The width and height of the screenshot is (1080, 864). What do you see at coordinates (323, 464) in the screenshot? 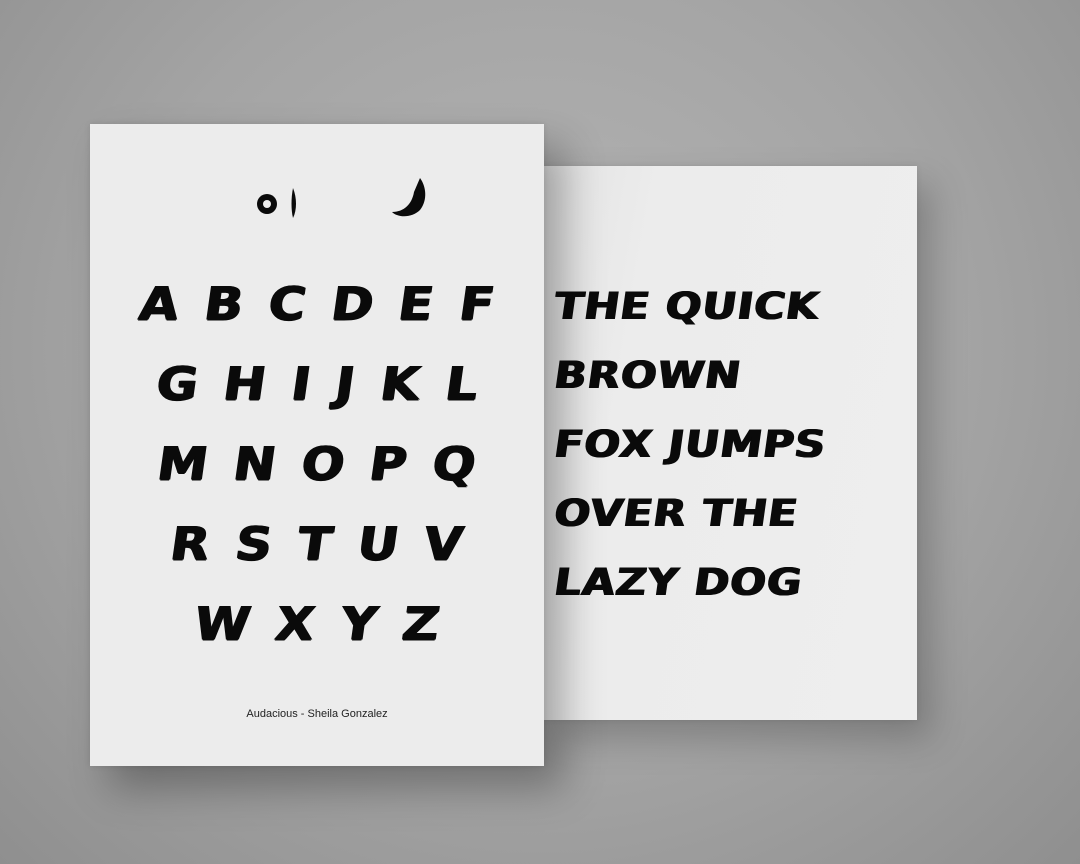
I see `glyph: O` at bounding box center [323, 464].